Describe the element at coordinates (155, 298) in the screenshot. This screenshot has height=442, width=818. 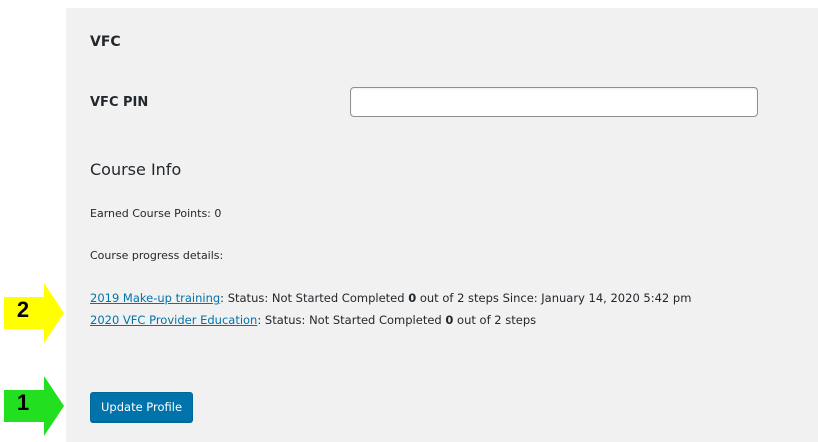
I see `course-link-2019-makeup: 2019 Make-up training` at that location.